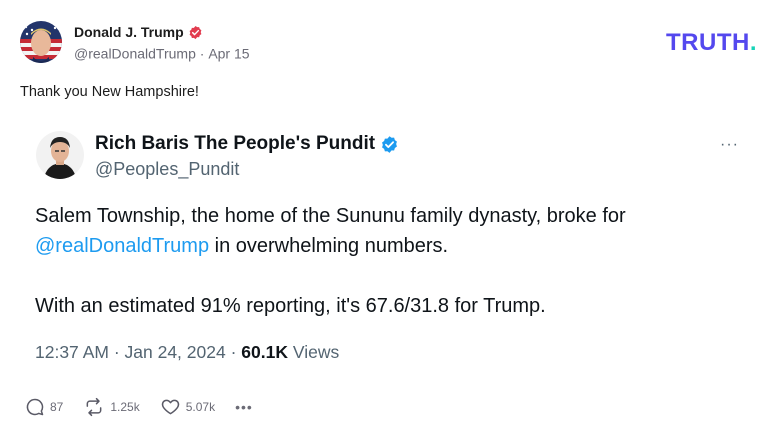  I want to click on quoted-time: 12:37 AM, so click(72, 352).